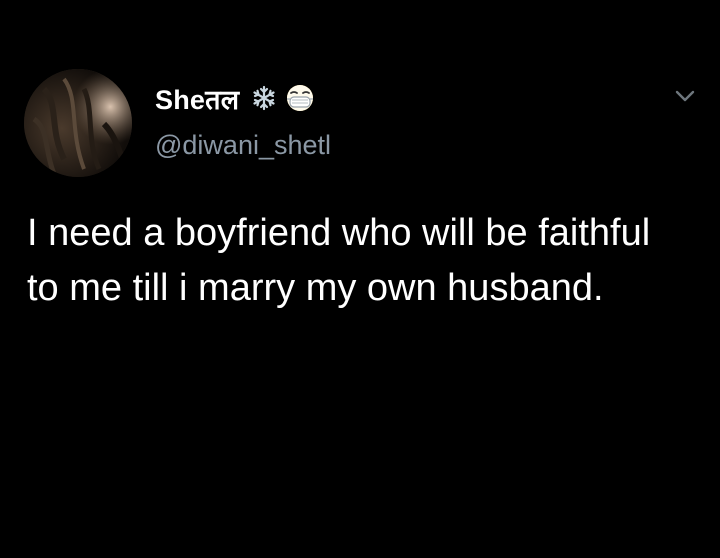 This screenshot has width=720, height=558. Describe the element at coordinates (243, 145) in the screenshot. I see `handle: @diwani_shetl` at that location.